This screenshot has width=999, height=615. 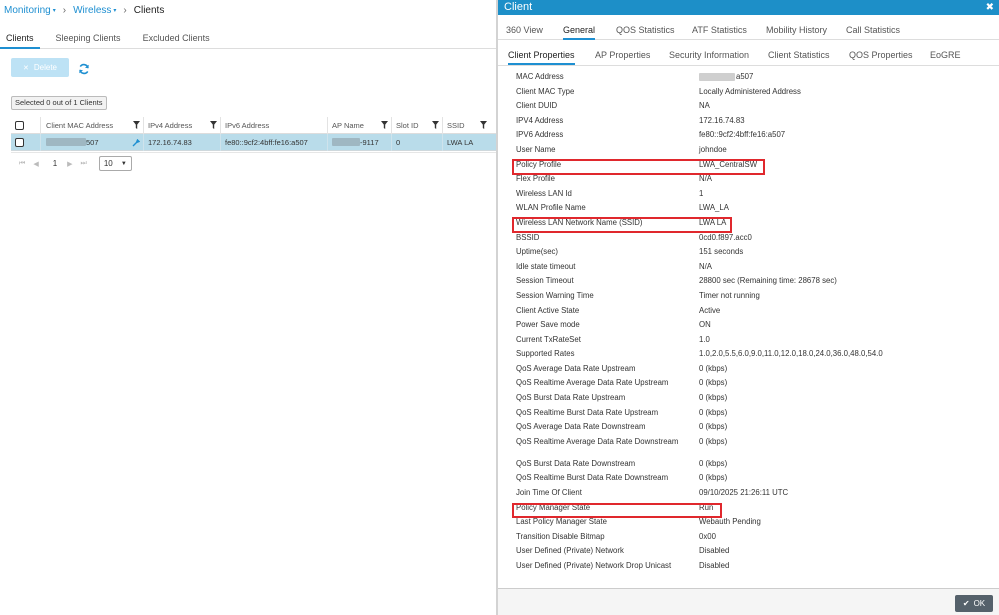 I want to click on cell-ipv4: 172.16.74.83, so click(x=182, y=142).